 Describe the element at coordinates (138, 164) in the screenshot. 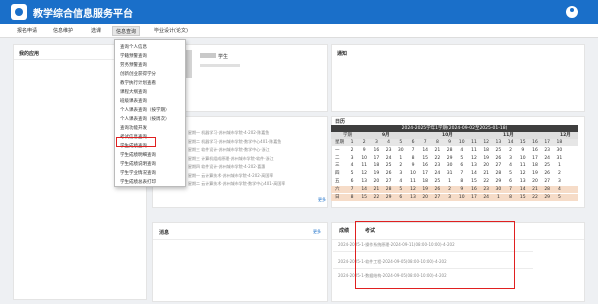

I see `dropdown-item: 学生成绩说明查询` at that location.